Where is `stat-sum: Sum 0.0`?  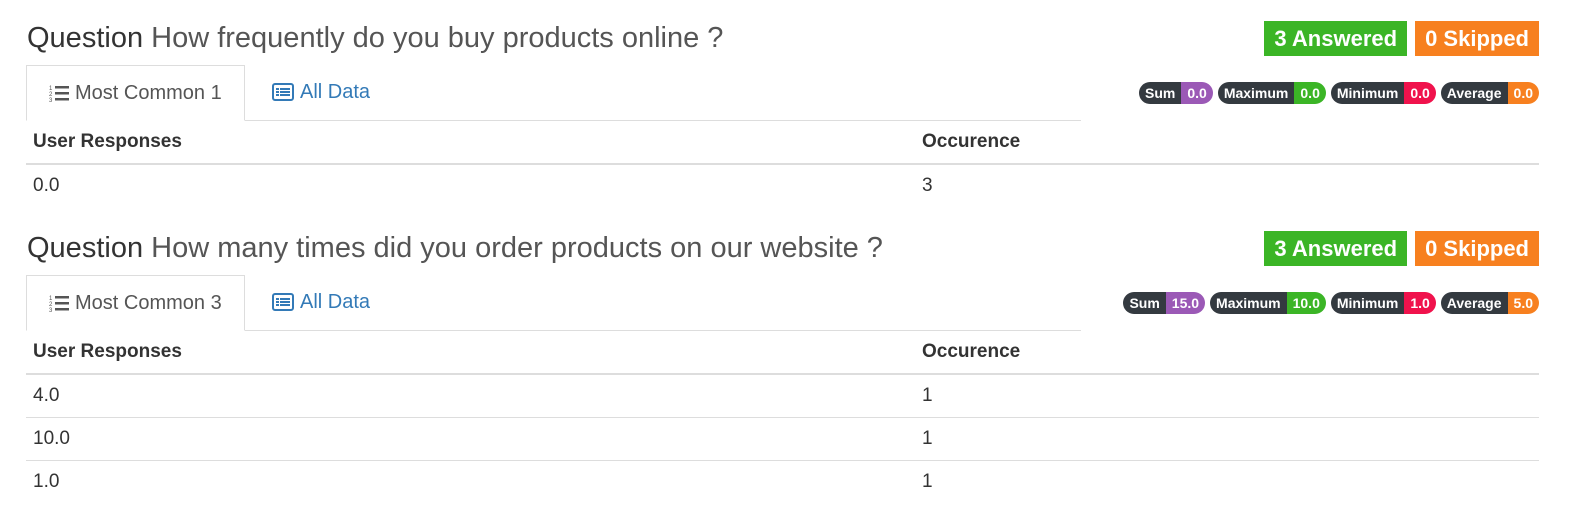 stat-sum: Sum 0.0 is located at coordinates (1176, 93).